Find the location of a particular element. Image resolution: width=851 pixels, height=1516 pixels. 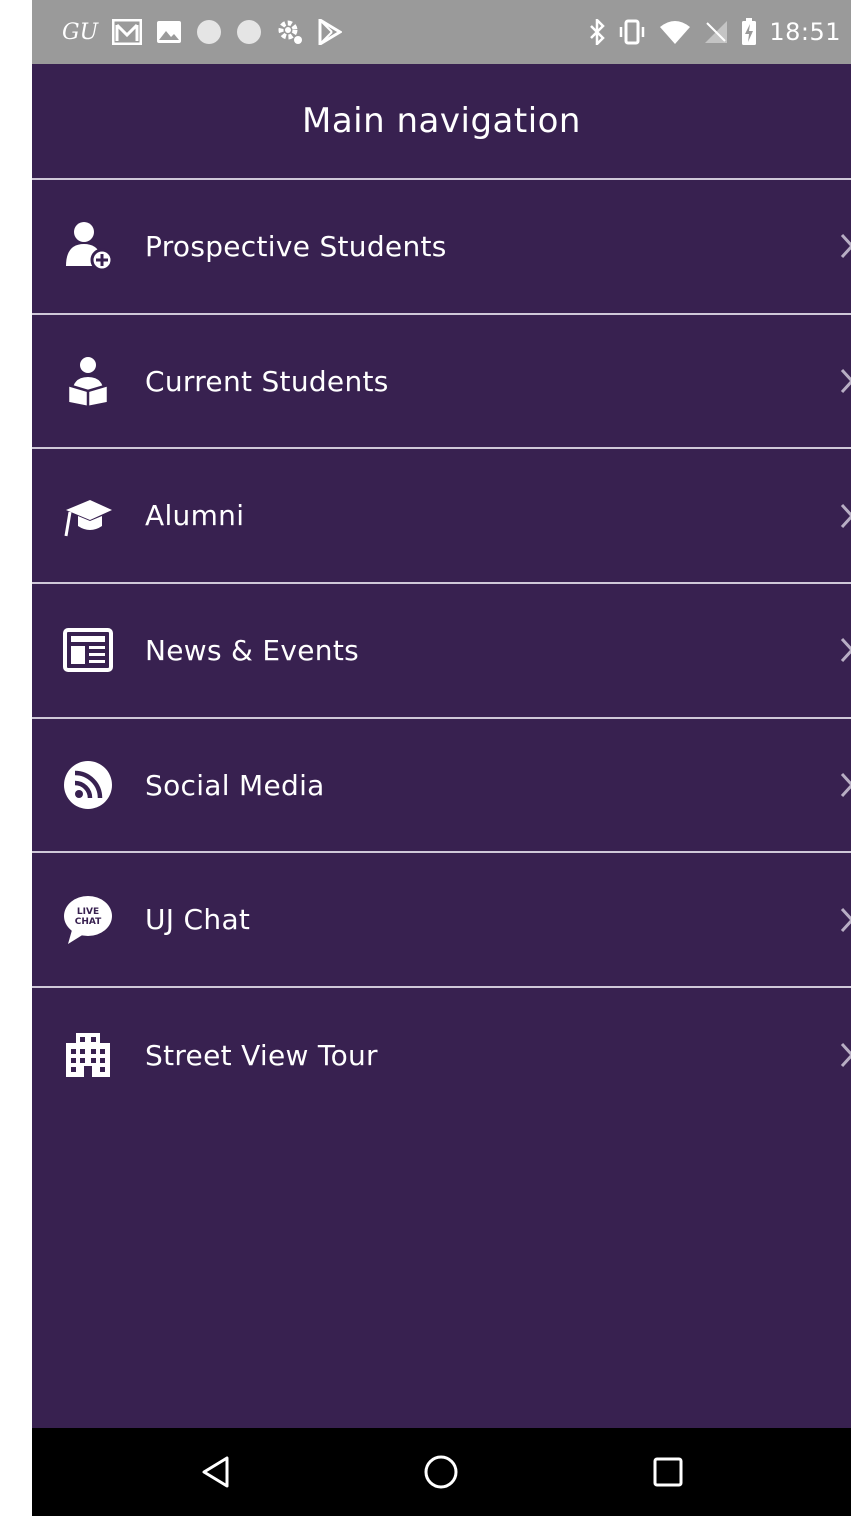

image-icon is located at coordinates (169, 32).